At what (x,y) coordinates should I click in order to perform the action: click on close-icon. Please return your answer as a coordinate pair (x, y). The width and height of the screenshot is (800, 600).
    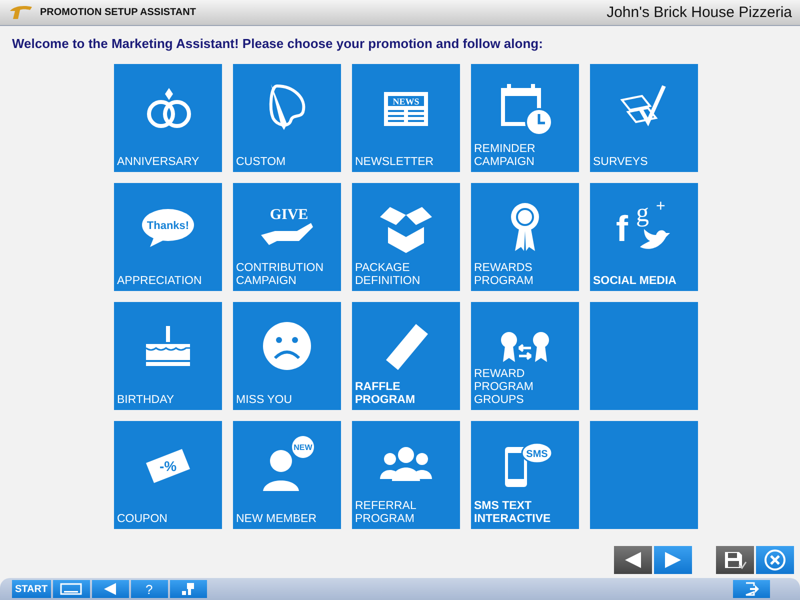
    Looking at the image, I should click on (775, 560).